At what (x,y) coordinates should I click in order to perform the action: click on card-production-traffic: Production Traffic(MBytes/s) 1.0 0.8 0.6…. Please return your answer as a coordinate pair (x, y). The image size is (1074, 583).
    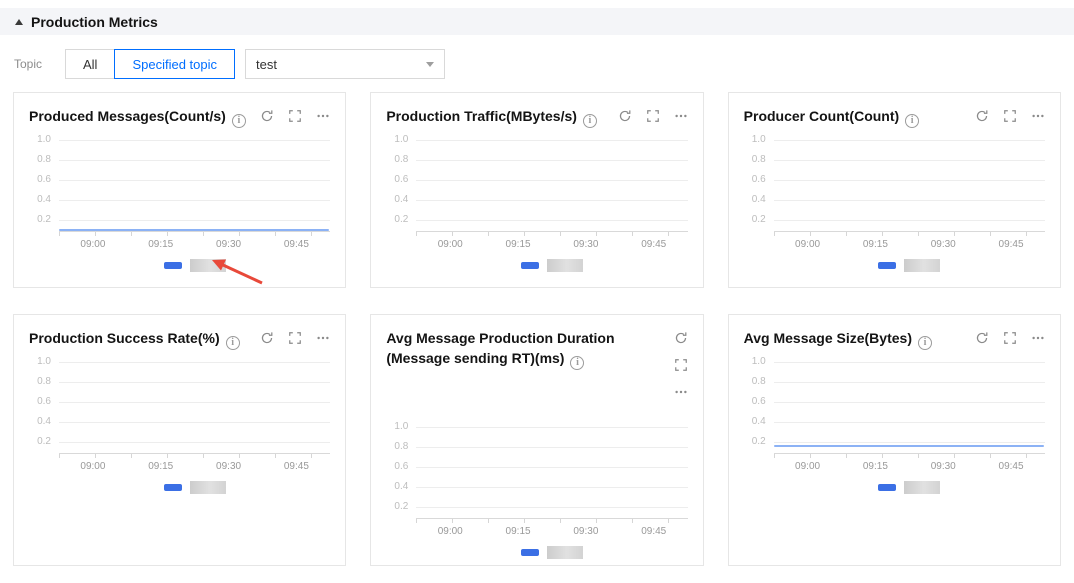
    Looking at the image, I should click on (537, 190).